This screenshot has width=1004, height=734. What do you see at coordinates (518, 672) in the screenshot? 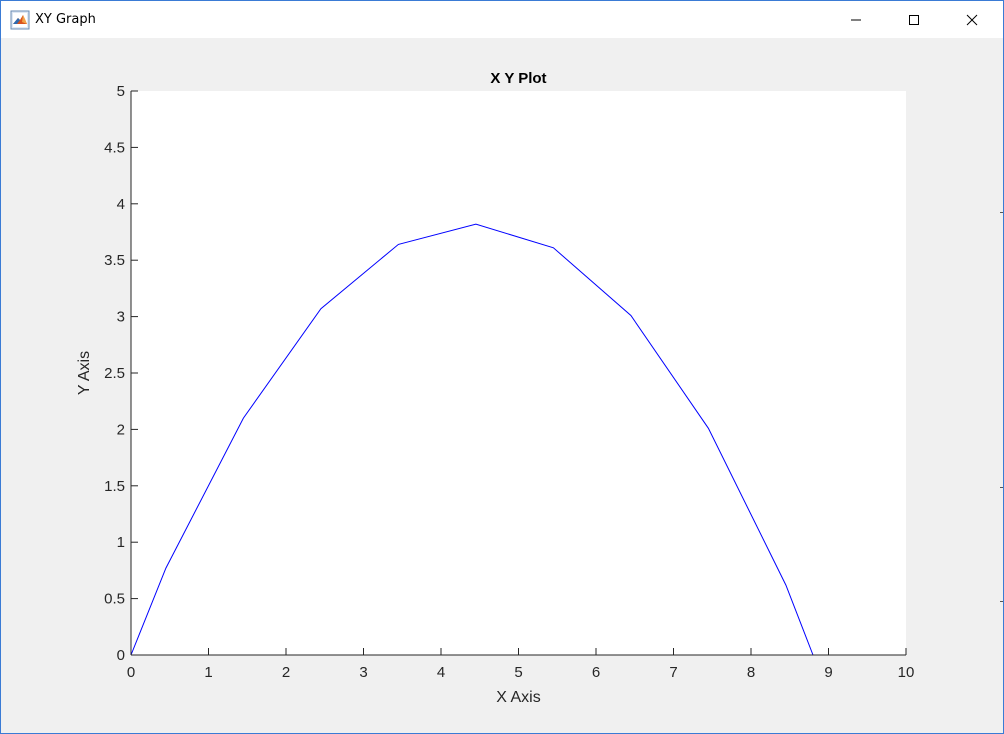
I see `x-tick-label: 5` at bounding box center [518, 672].